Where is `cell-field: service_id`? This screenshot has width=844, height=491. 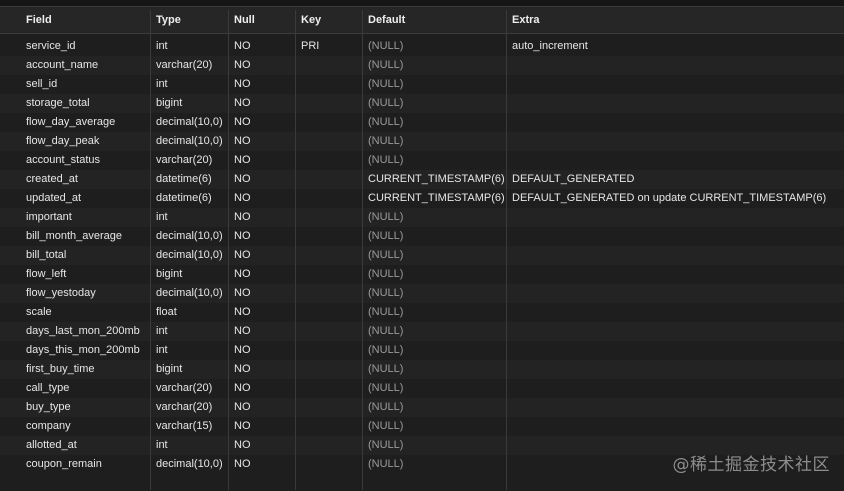 cell-field: service_id is located at coordinates (87, 46).